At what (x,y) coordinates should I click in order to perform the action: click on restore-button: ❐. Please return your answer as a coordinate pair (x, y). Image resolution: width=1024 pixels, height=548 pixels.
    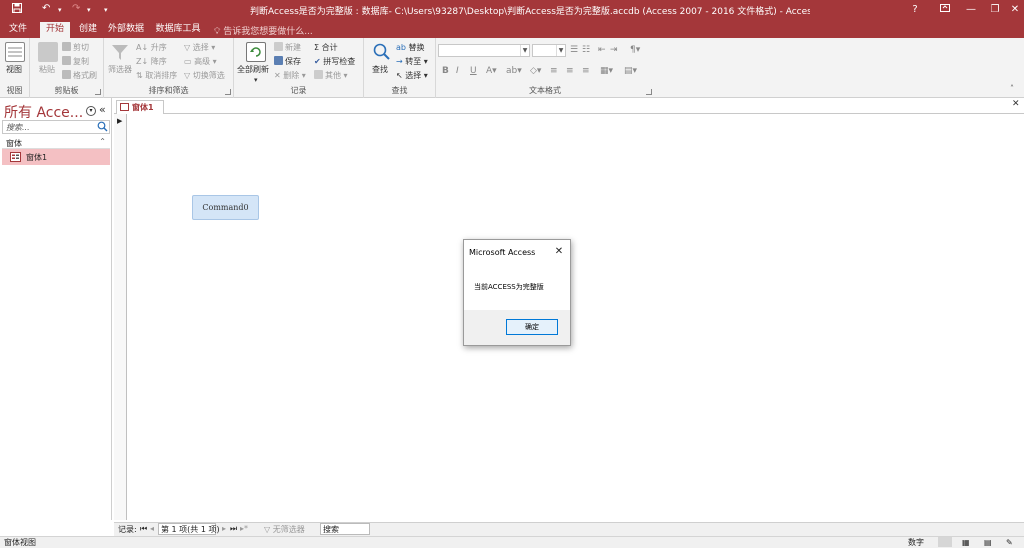
    Looking at the image, I should click on (995, 10).